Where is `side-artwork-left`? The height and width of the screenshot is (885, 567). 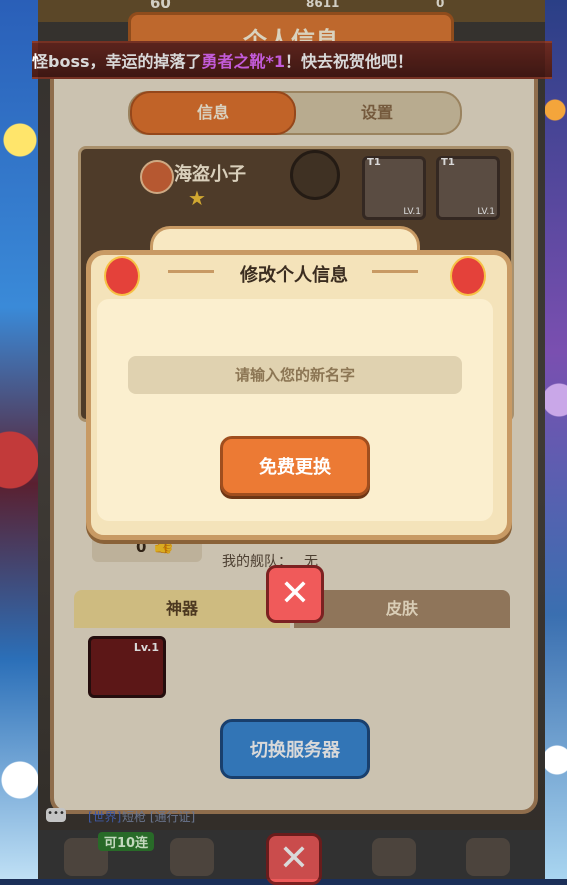 side-artwork-left is located at coordinates (19, 439).